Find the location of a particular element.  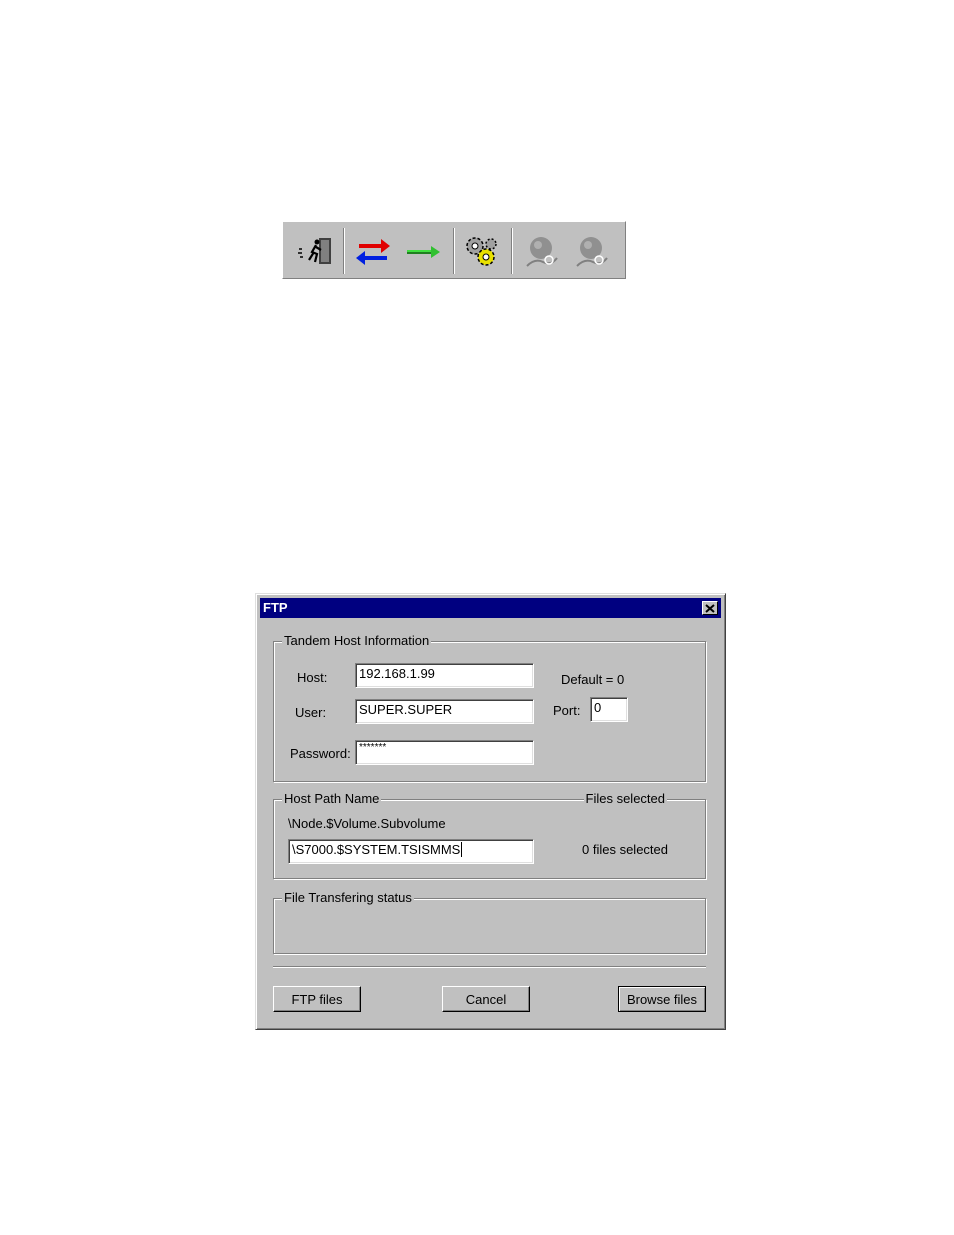

host-path-value: \S7000.$SYSTEM.TSISMMS is located at coordinates (376, 849).